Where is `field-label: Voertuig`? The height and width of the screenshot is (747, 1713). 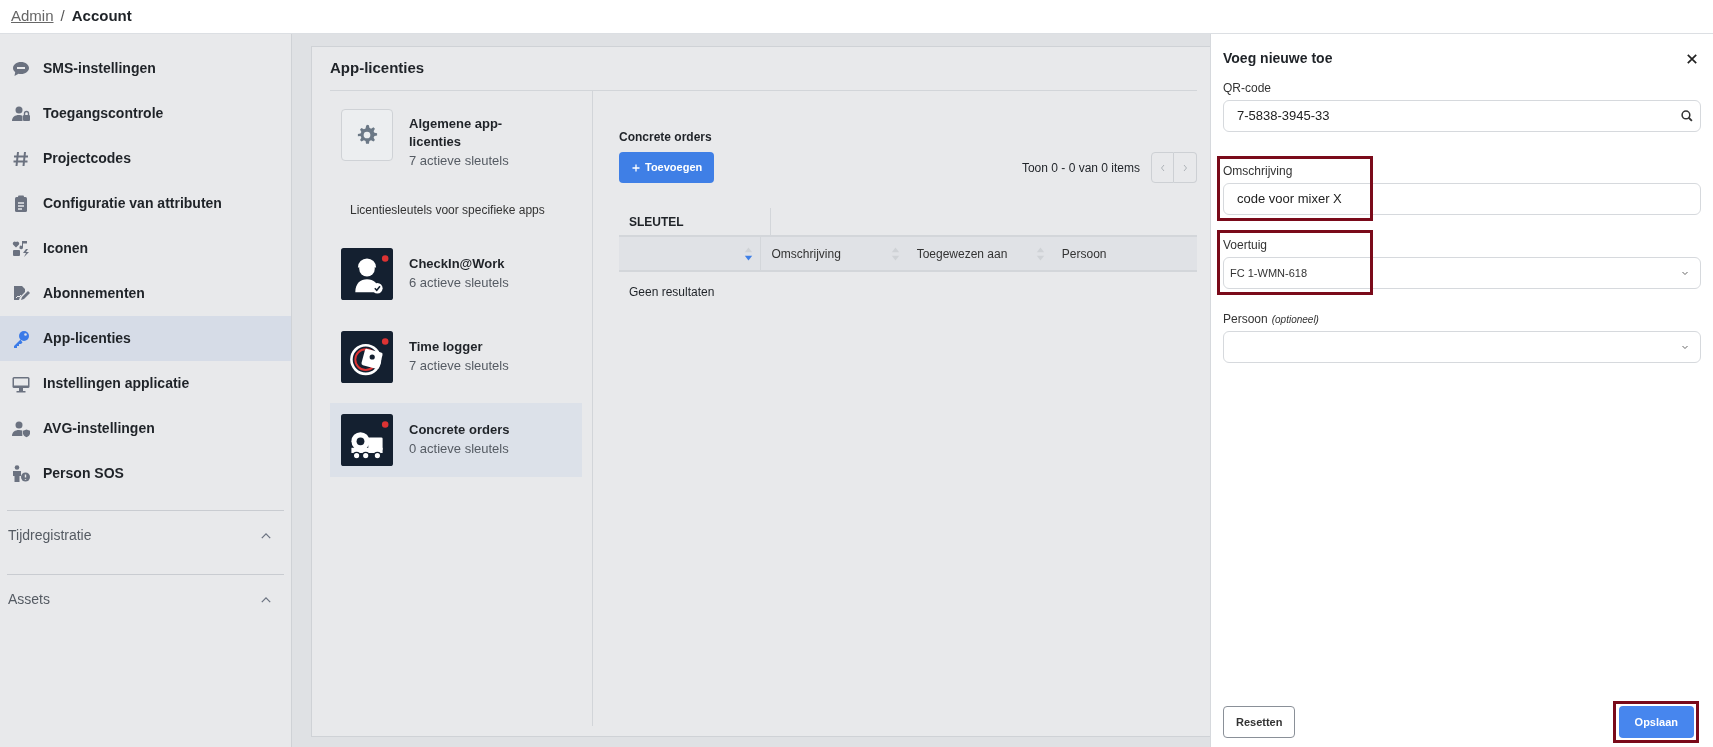
field-label: Voertuig is located at coordinates (1246, 243).